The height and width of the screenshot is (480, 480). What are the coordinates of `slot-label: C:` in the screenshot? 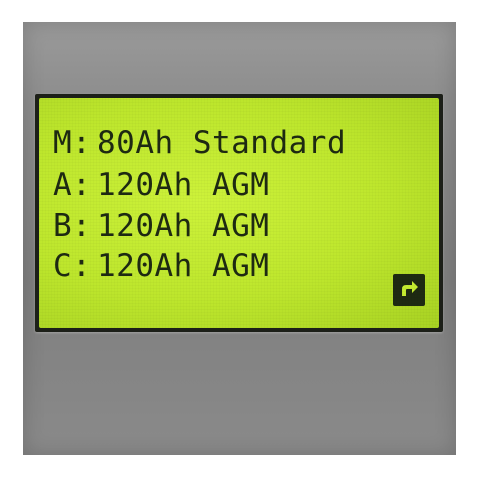 It's located at (72, 266).